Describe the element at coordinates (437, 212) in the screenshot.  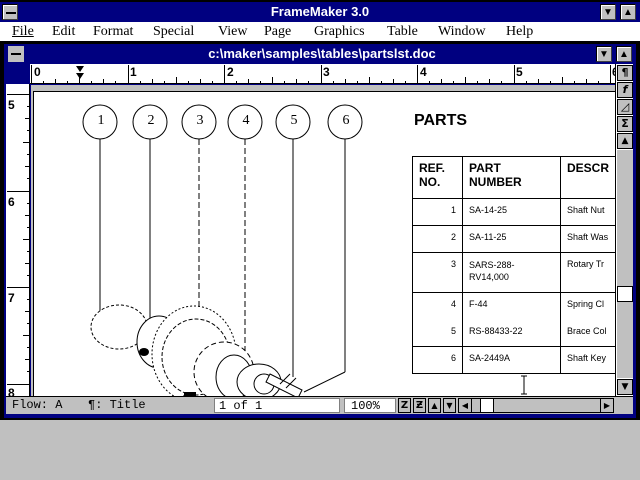
I see `cell-ref: 1` at that location.